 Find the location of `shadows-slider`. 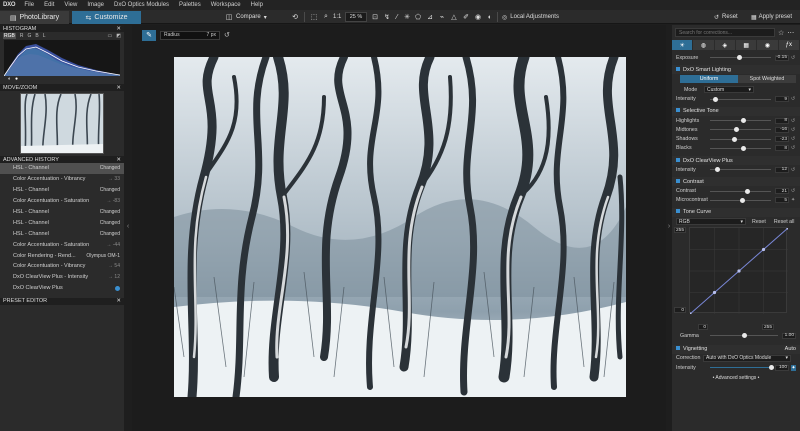

shadows-slider is located at coordinates (740, 139).